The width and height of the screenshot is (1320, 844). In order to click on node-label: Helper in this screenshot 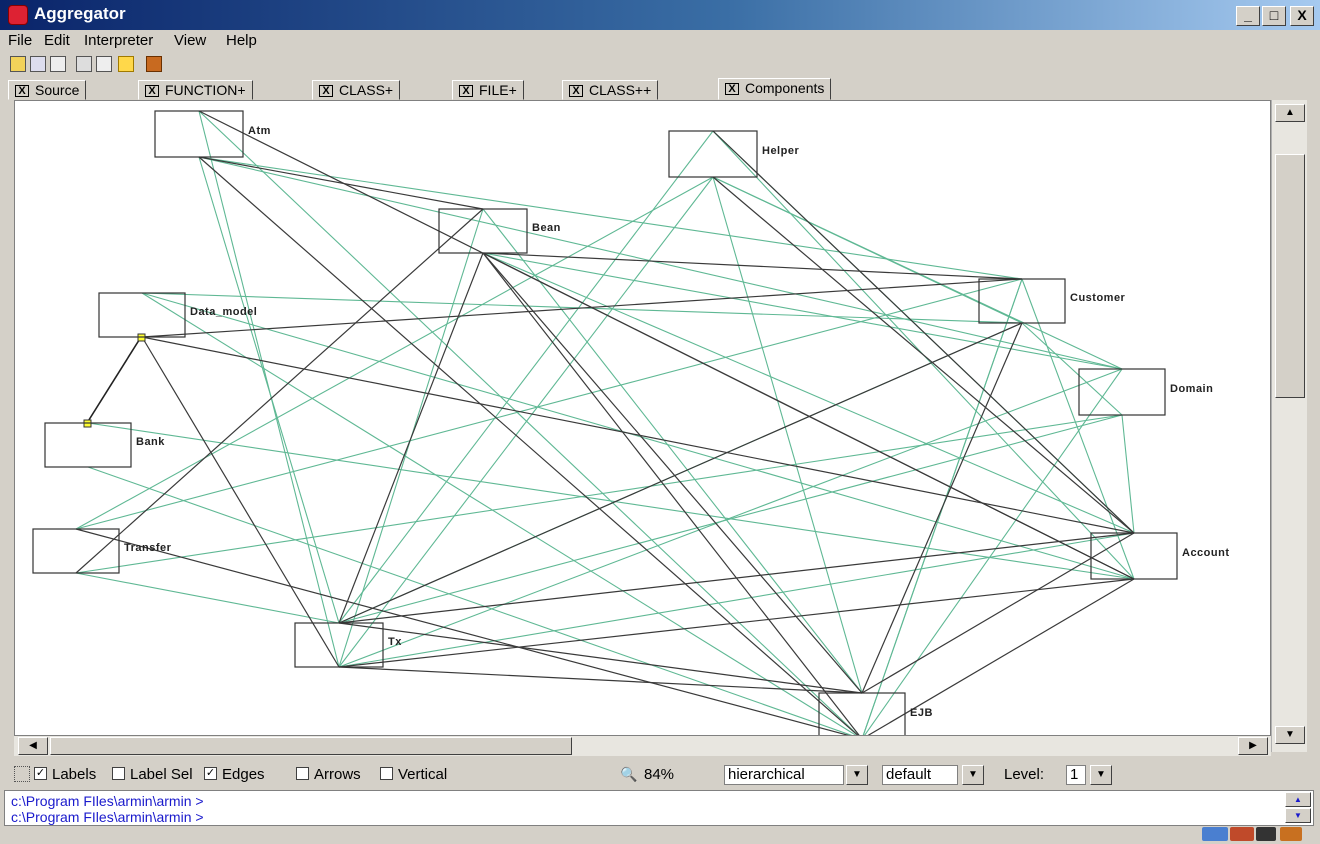, I will do `click(780, 151)`.